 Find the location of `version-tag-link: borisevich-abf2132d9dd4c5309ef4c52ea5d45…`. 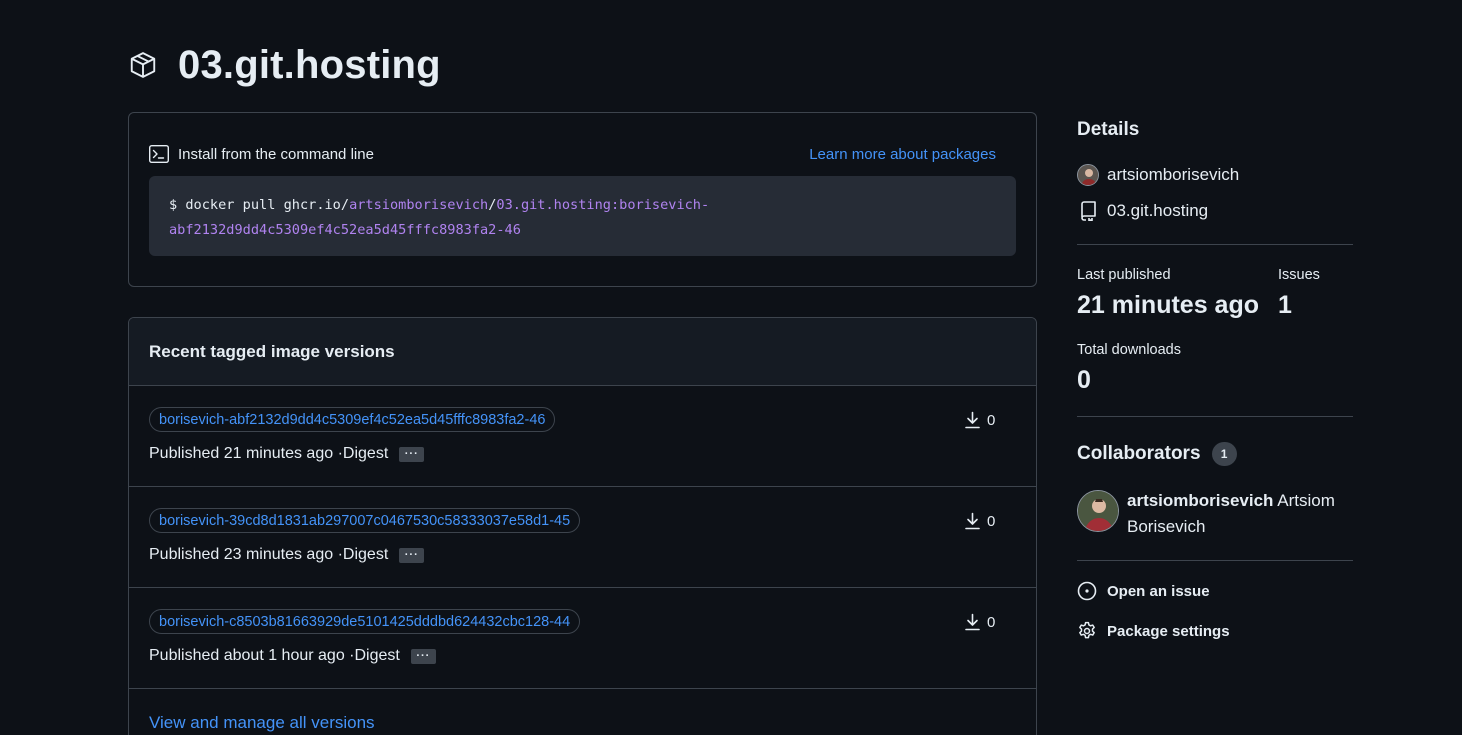

version-tag-link: borisevich-abf2132d9dd4c5309ef4c52ea5d45… is located at coordinates (352, 419).